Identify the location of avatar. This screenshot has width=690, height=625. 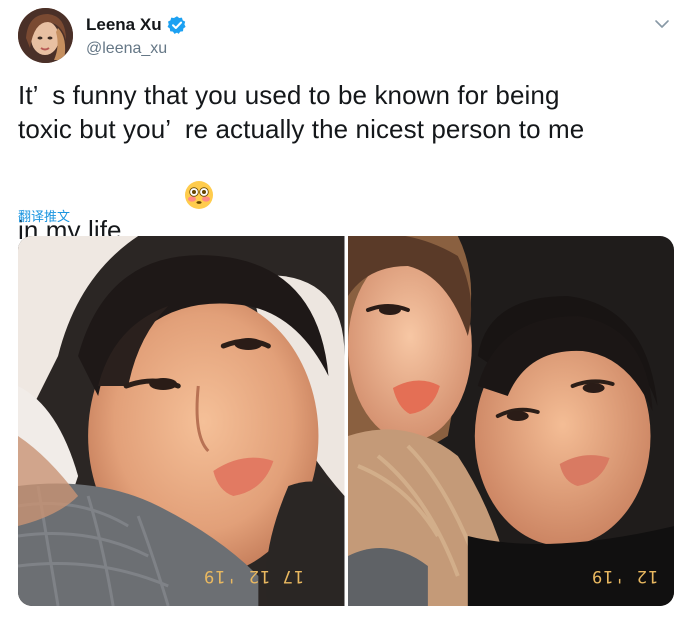
(45, 35).